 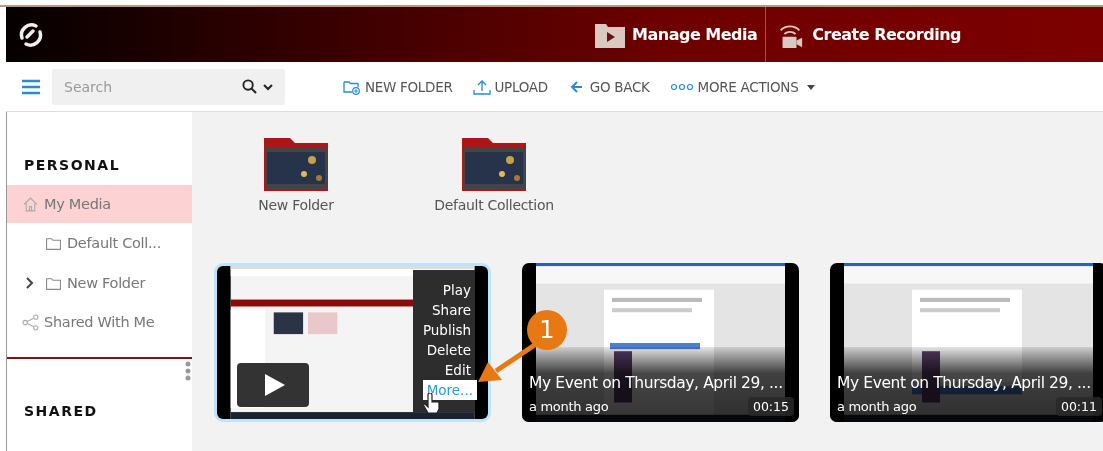 I want to click on folder-label: Default Collection, so click(x=494, y=205).